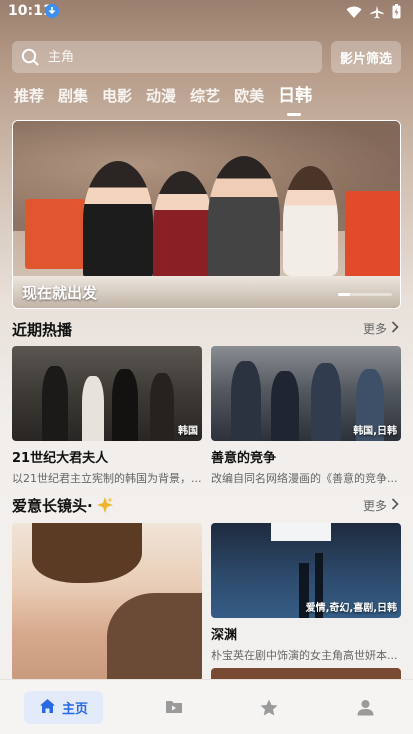 The height and width of the screenshot is (734, 413). Describe the element at coordinates (306, 673) in the screenshot. I see `drama-card-peek` at that location.